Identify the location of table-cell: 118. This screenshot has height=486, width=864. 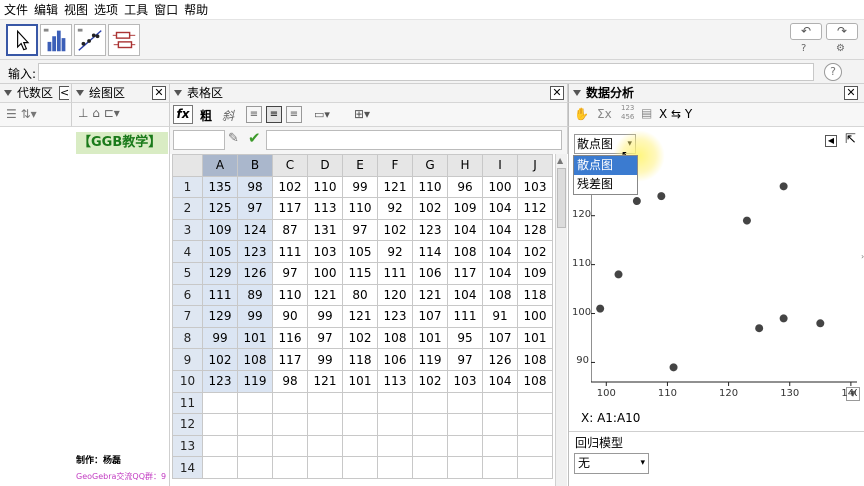
(535, 295).